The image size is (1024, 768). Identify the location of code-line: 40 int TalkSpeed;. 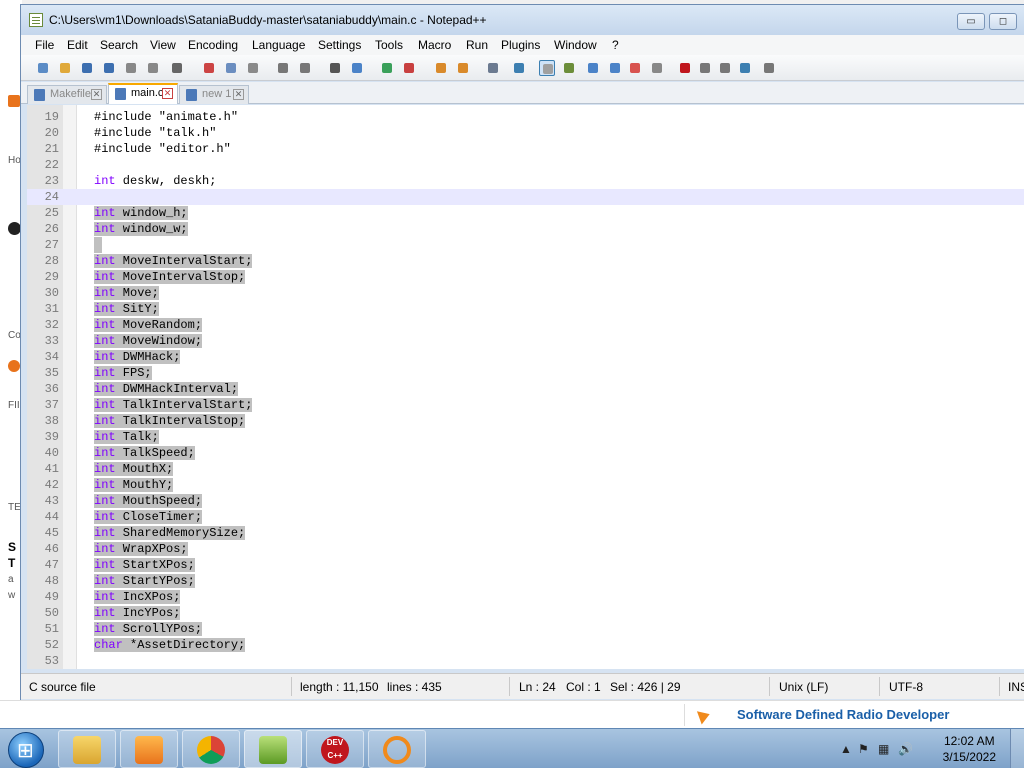
(525, 453).